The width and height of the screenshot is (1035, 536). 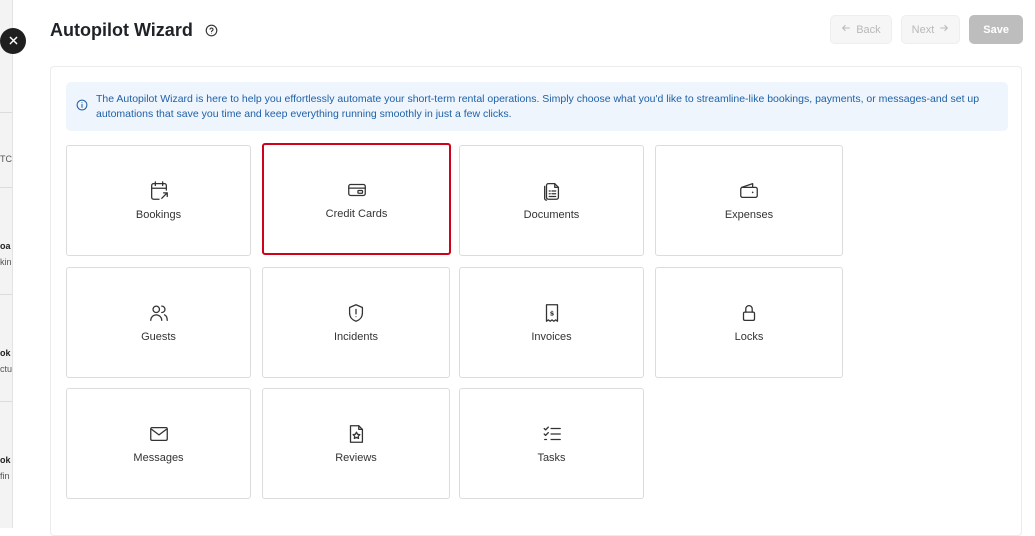 What do you see at coordinates (121, 30) in the screenshot?
I see `page-title: Autopilot Wizard` at bounding box center [121, 30].